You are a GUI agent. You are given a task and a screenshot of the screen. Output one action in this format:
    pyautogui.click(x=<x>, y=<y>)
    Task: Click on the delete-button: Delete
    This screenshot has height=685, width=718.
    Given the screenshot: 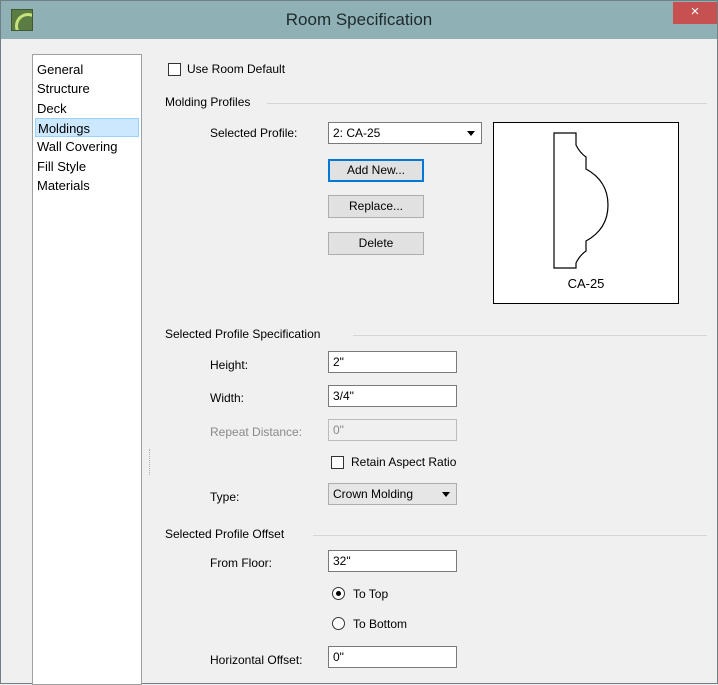 What is the action you would take?
    pyautogui.click(x=376, y=243)
    